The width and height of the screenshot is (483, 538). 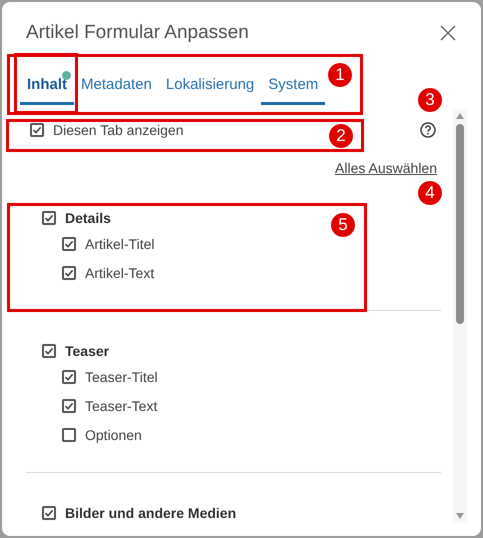 I want to click on tab: Metadaten, so click(x=116, y=89).